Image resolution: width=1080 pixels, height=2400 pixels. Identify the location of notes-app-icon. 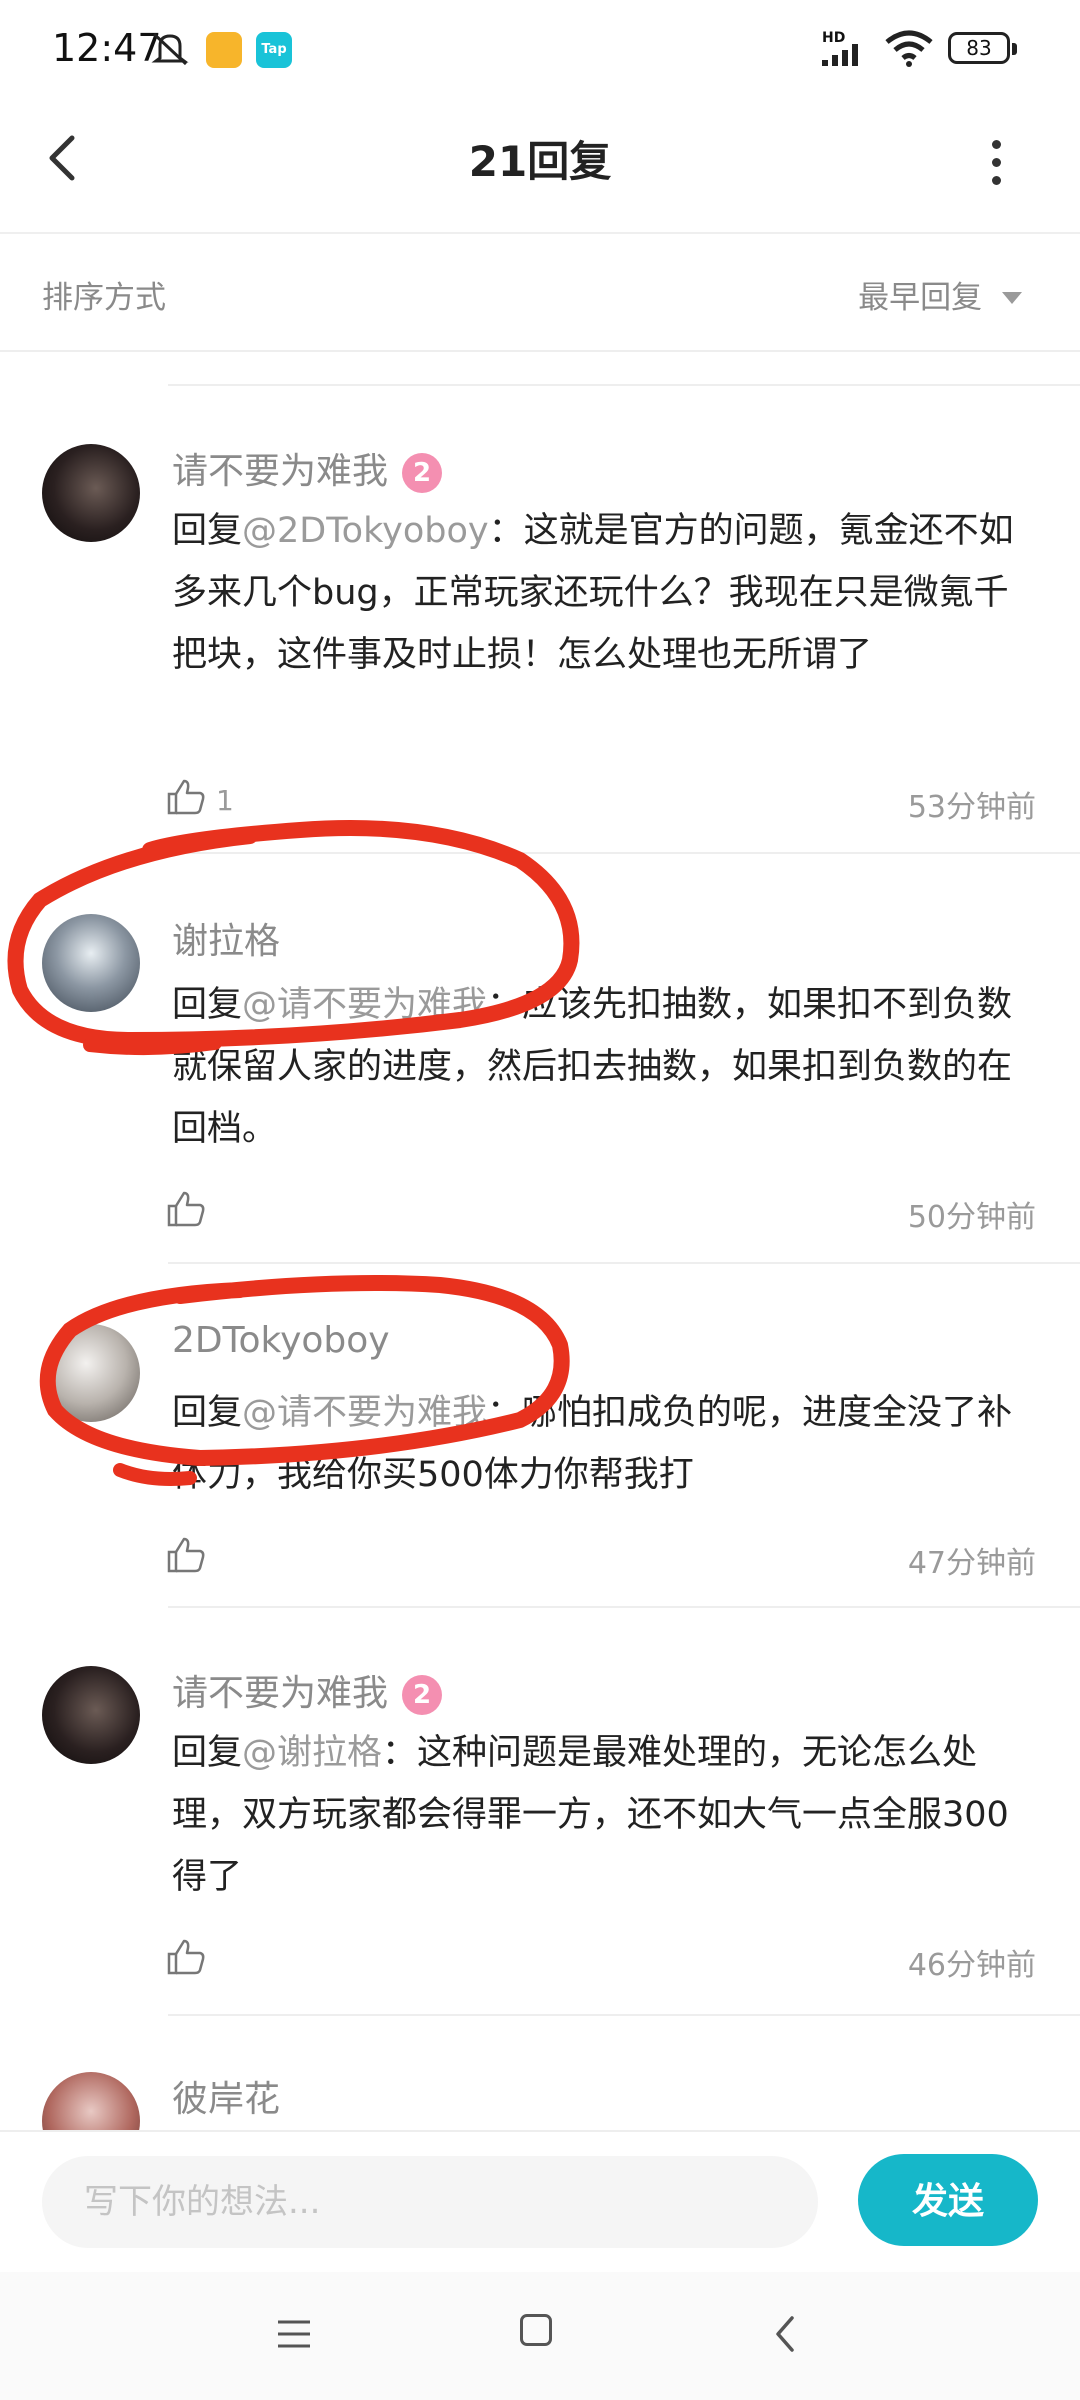
(224, 50).